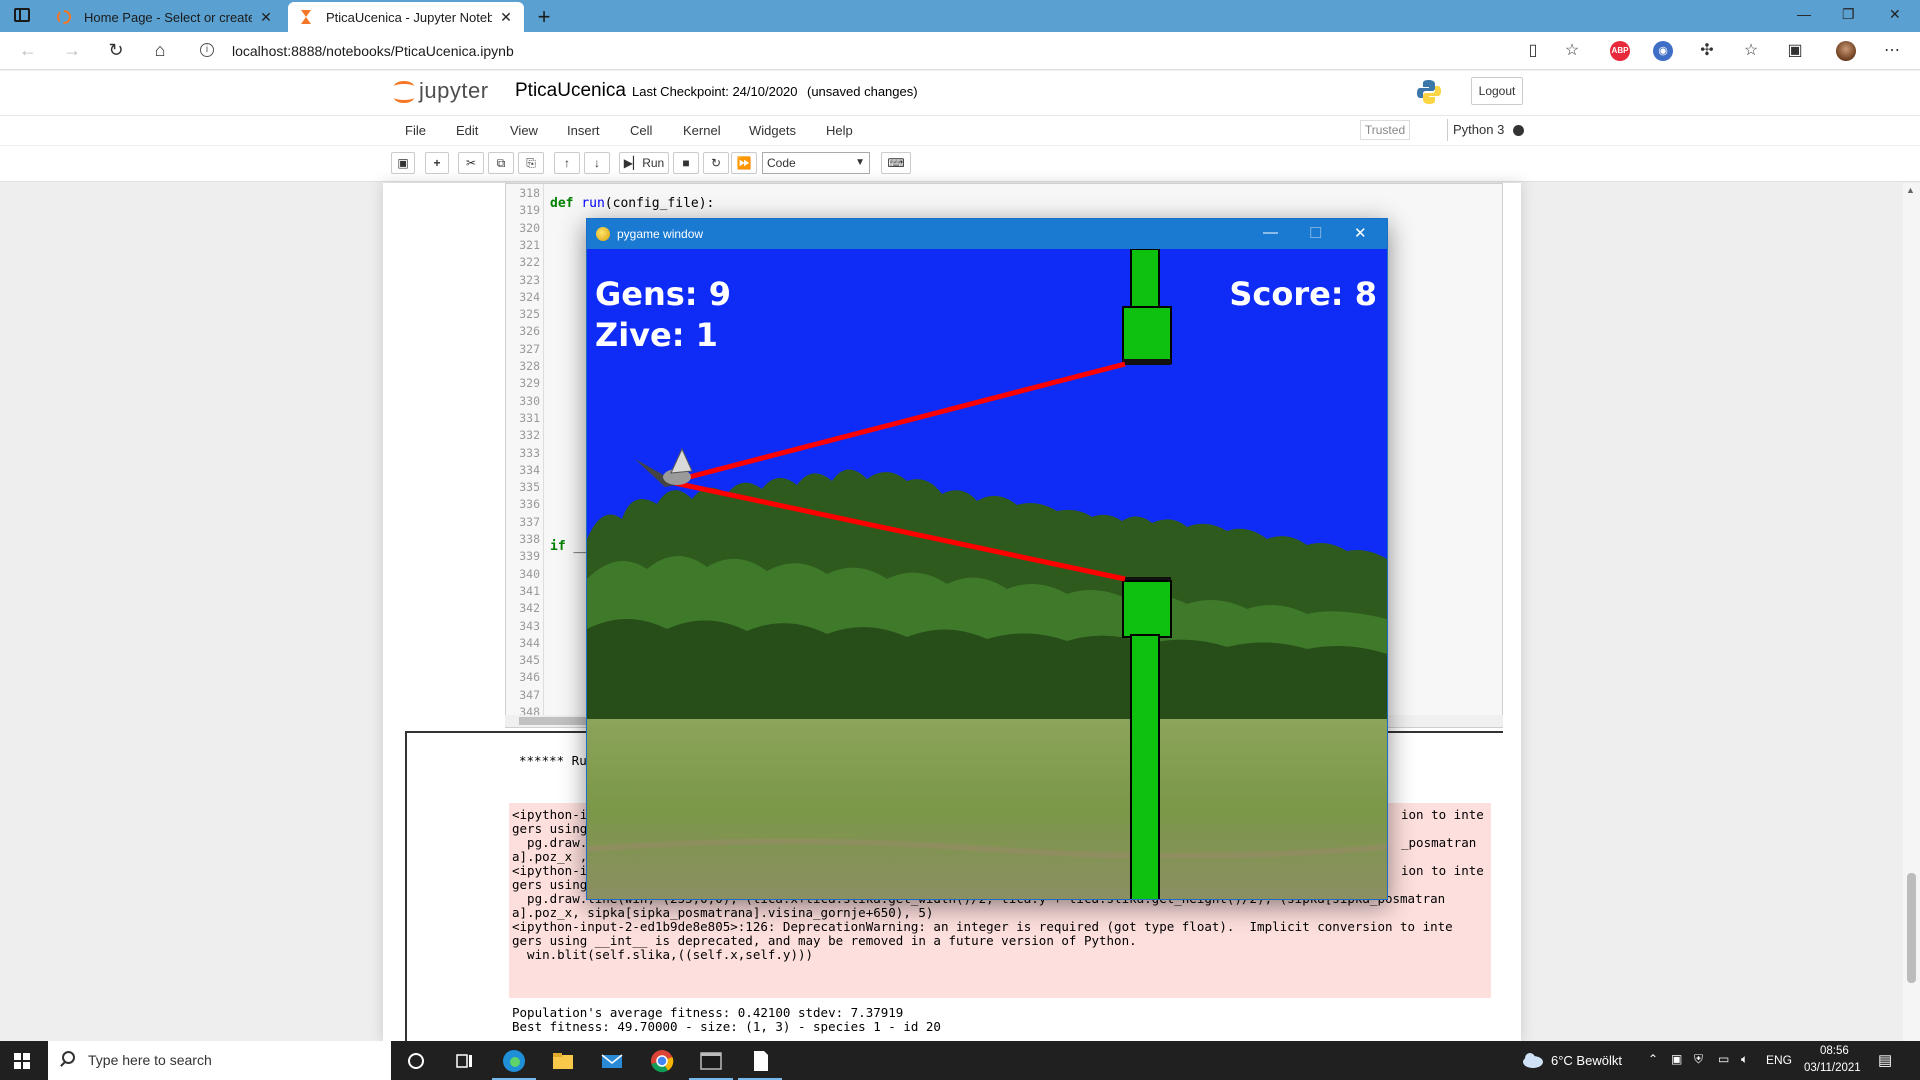 The image size is (1920, 1080). I want to click on menu-file: File, so click(415, 130).